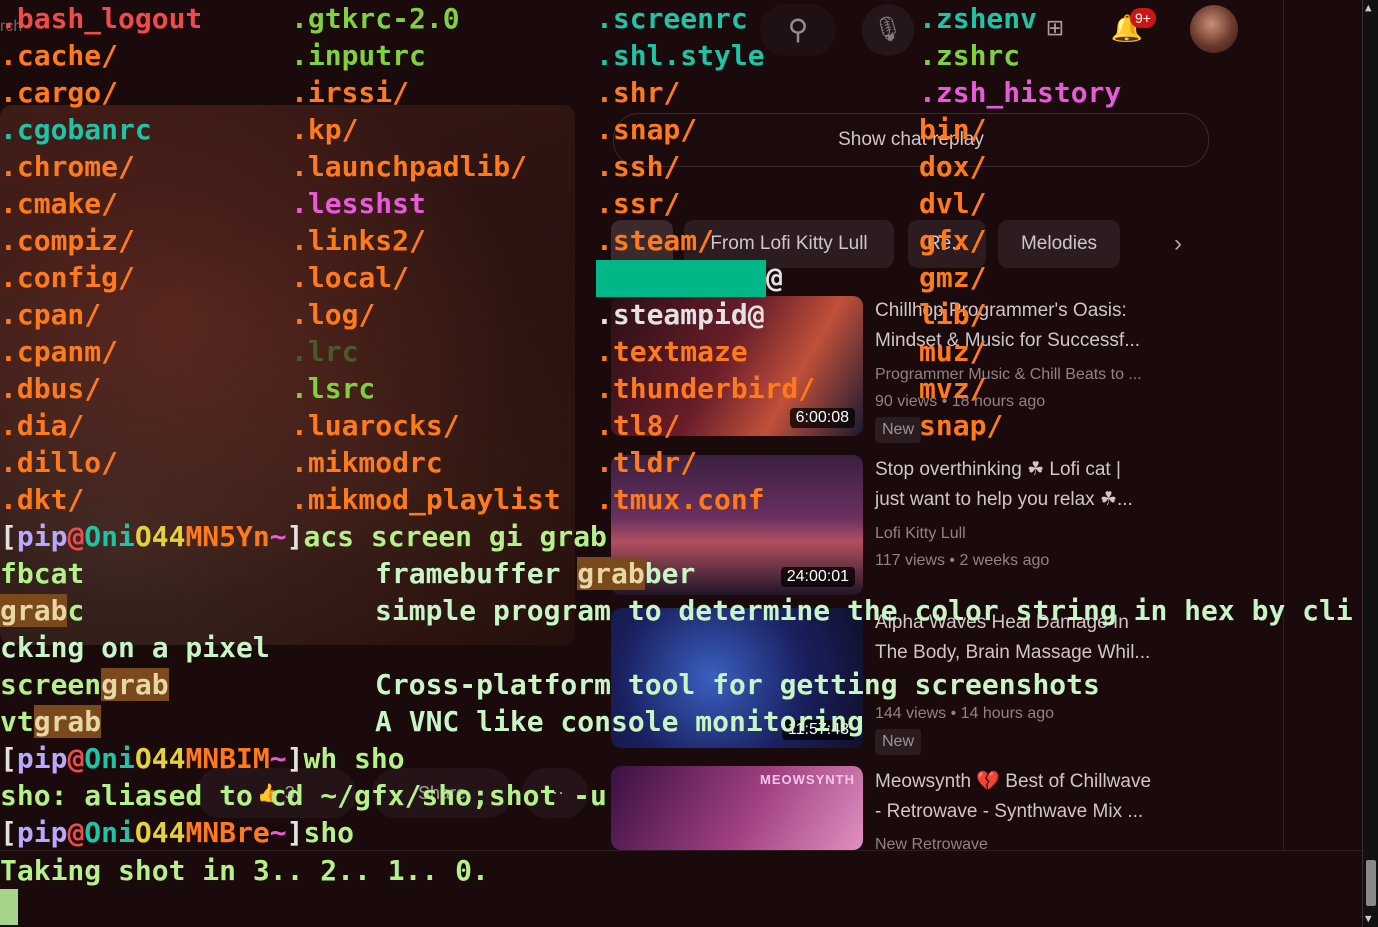  What do you see at coordinates (931, 845) in the screenshot?
I see `video-channel: New Retrowave` at bounding box center [931, 845].